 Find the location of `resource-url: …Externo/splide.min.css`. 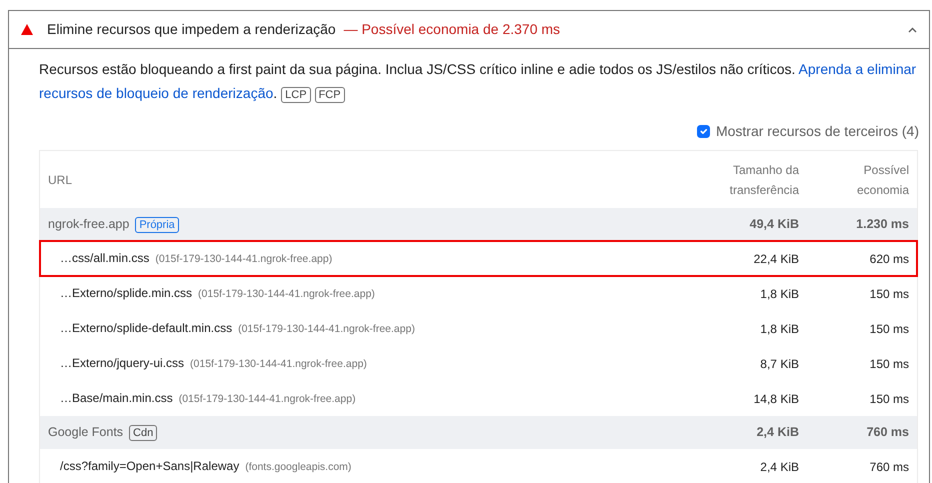

resource-url: …Externo/splide.min.css is located at coordinates (126, 293).